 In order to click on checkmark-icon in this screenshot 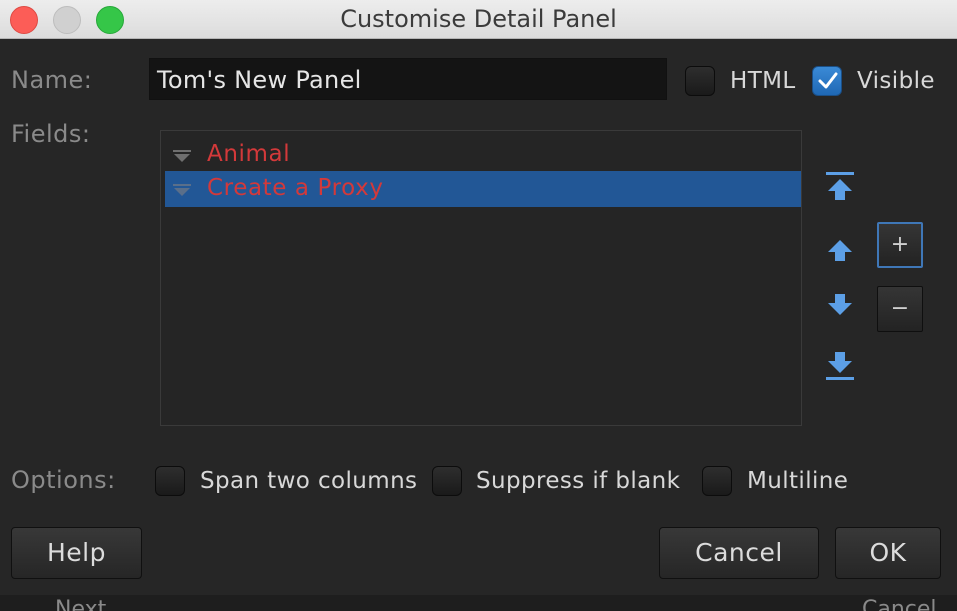, I will do `click(828, 80)`.